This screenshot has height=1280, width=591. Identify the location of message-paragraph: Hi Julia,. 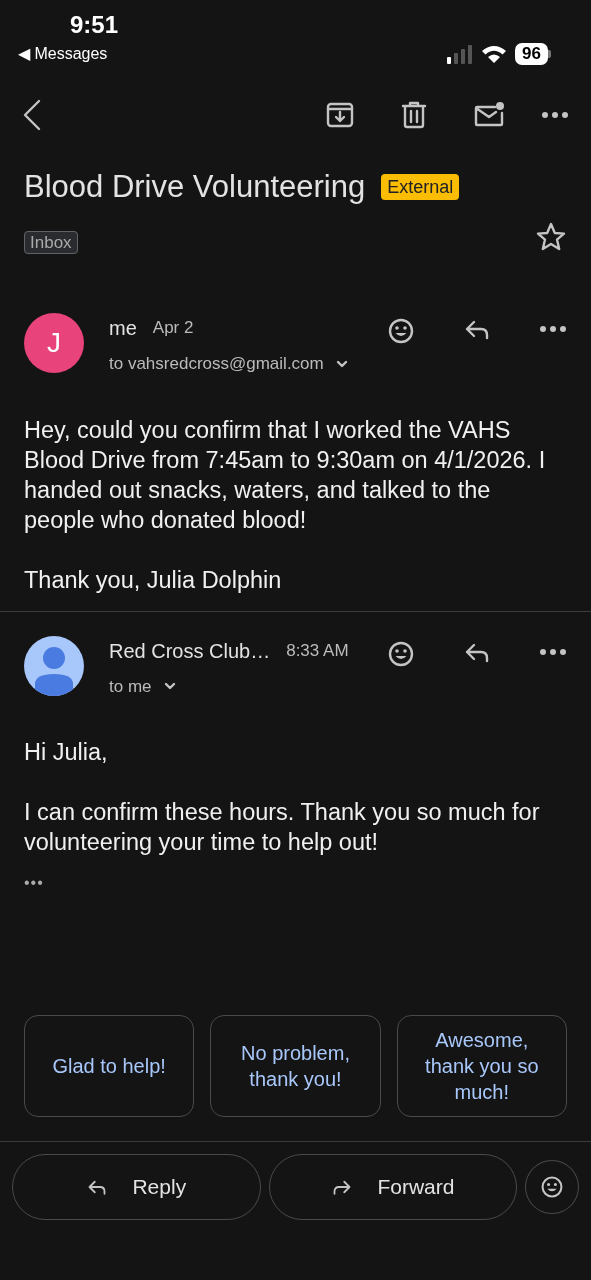
(66, 752).